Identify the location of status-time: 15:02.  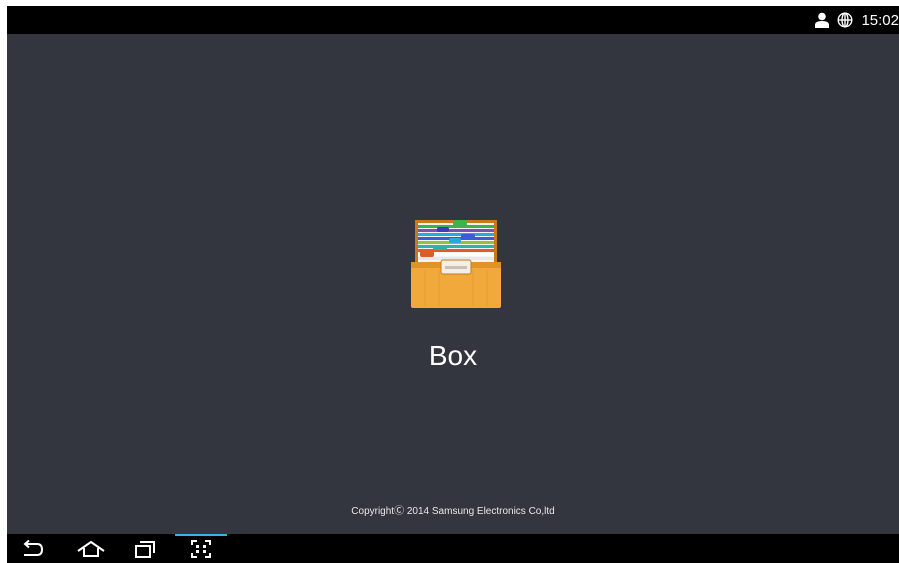
(880, 20).